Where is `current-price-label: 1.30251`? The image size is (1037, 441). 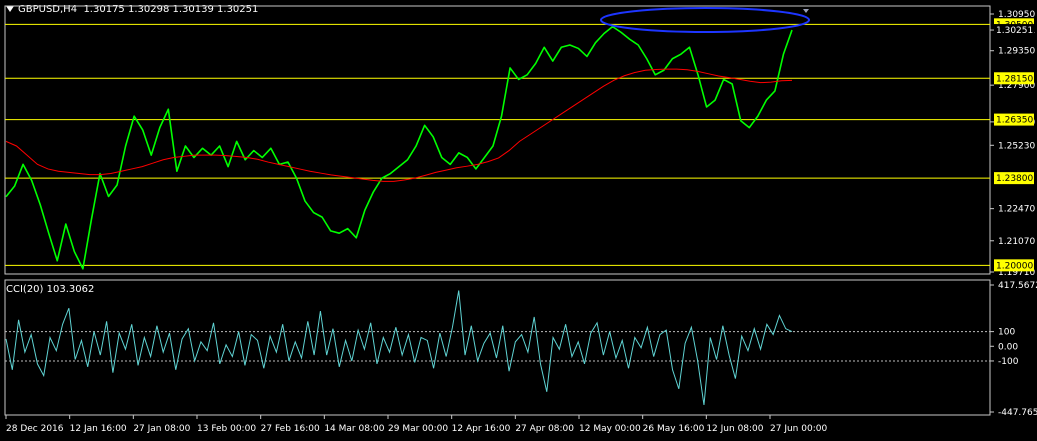
current-price-label: 1.30251 is located at coordinates (1014, 31).